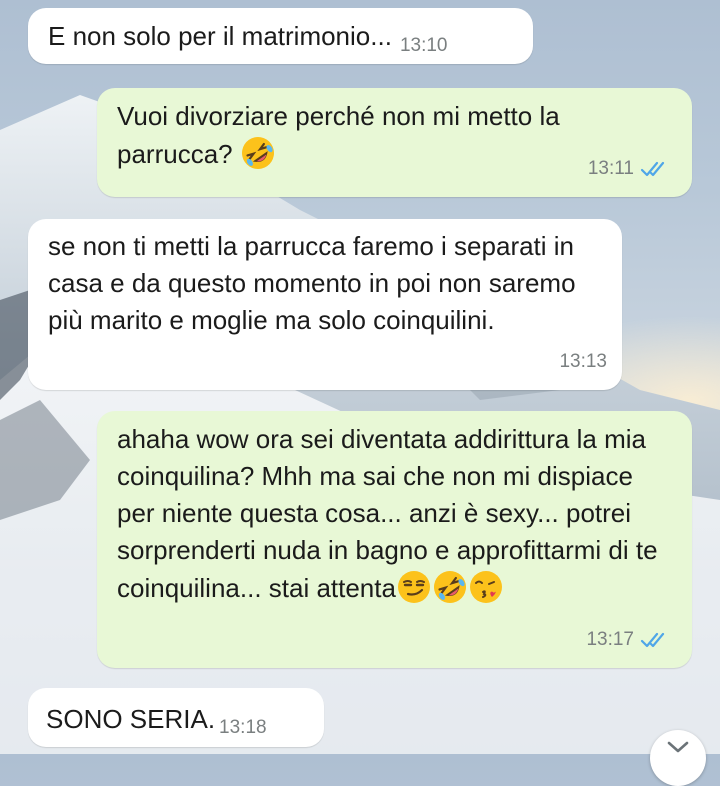 The width and height of the screenshot is (720, 786). I want to click on message-meta: 13:11, so click(629, 168).